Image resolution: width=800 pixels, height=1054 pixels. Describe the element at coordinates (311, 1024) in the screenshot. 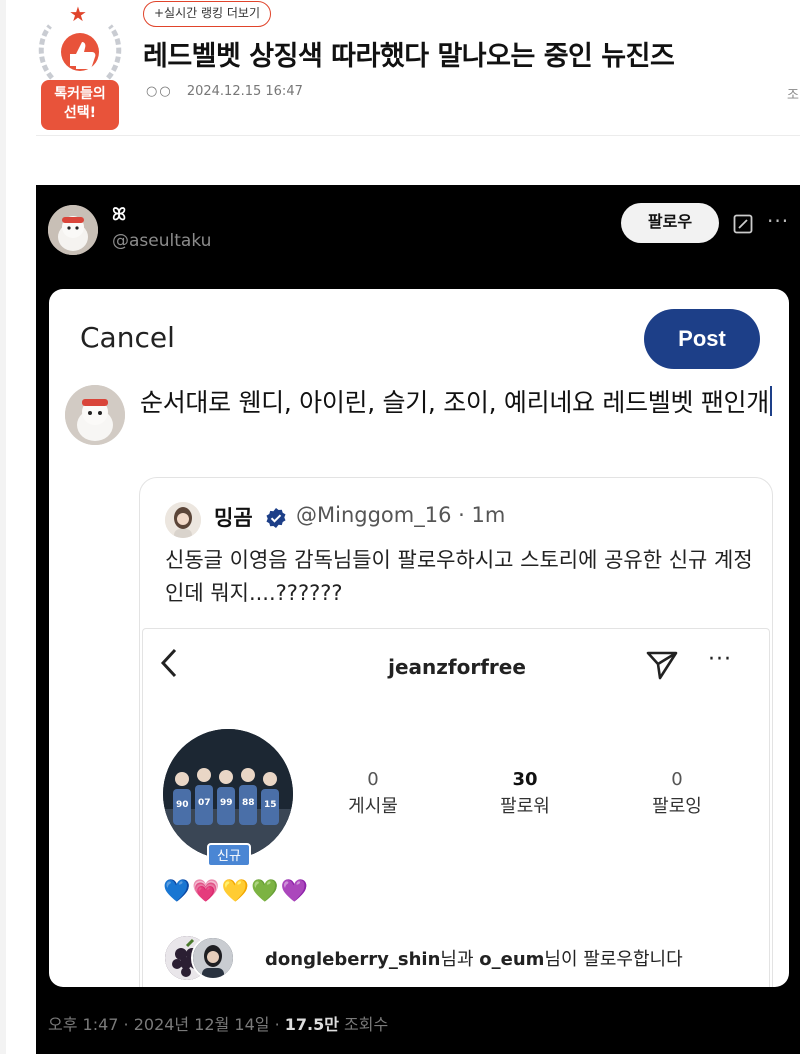

I see `tweet-view-count: 17.5만` at that location.